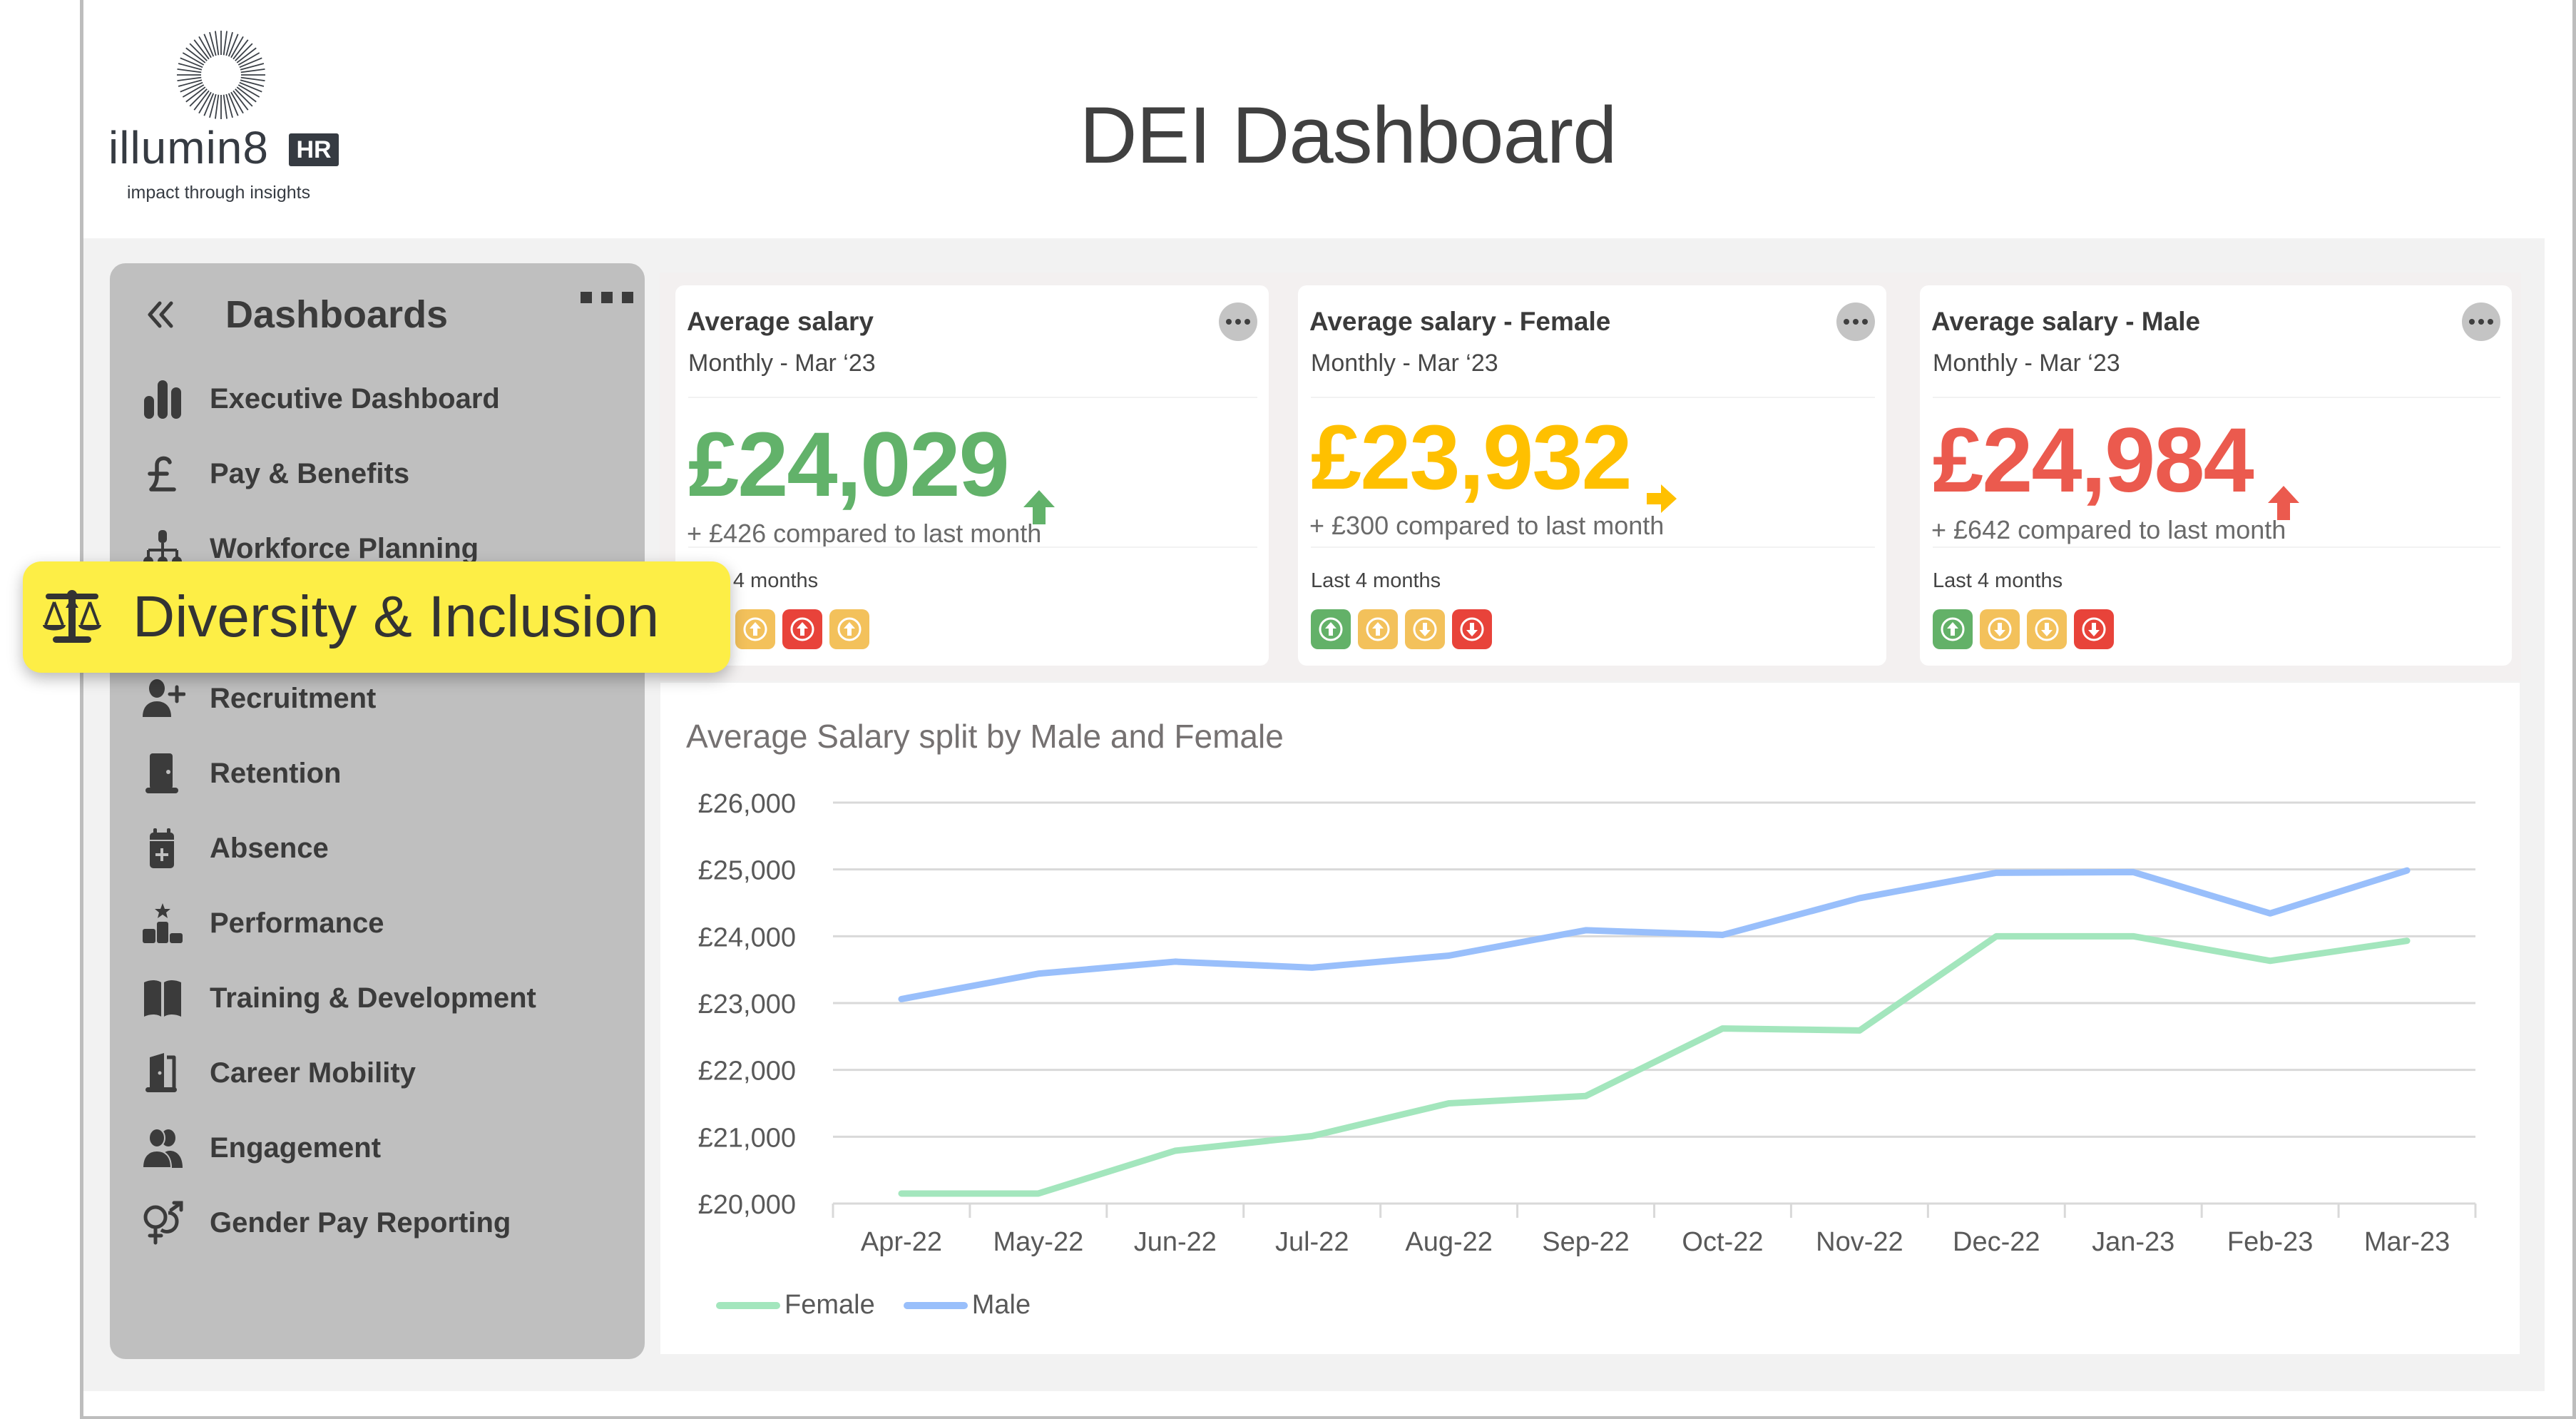 This screenshot has height=1419, width=2576. Describe the element at coordinates (310, 473) in the screenshot. I see `sidebar-item-label: Pay & Benefits` at that location.